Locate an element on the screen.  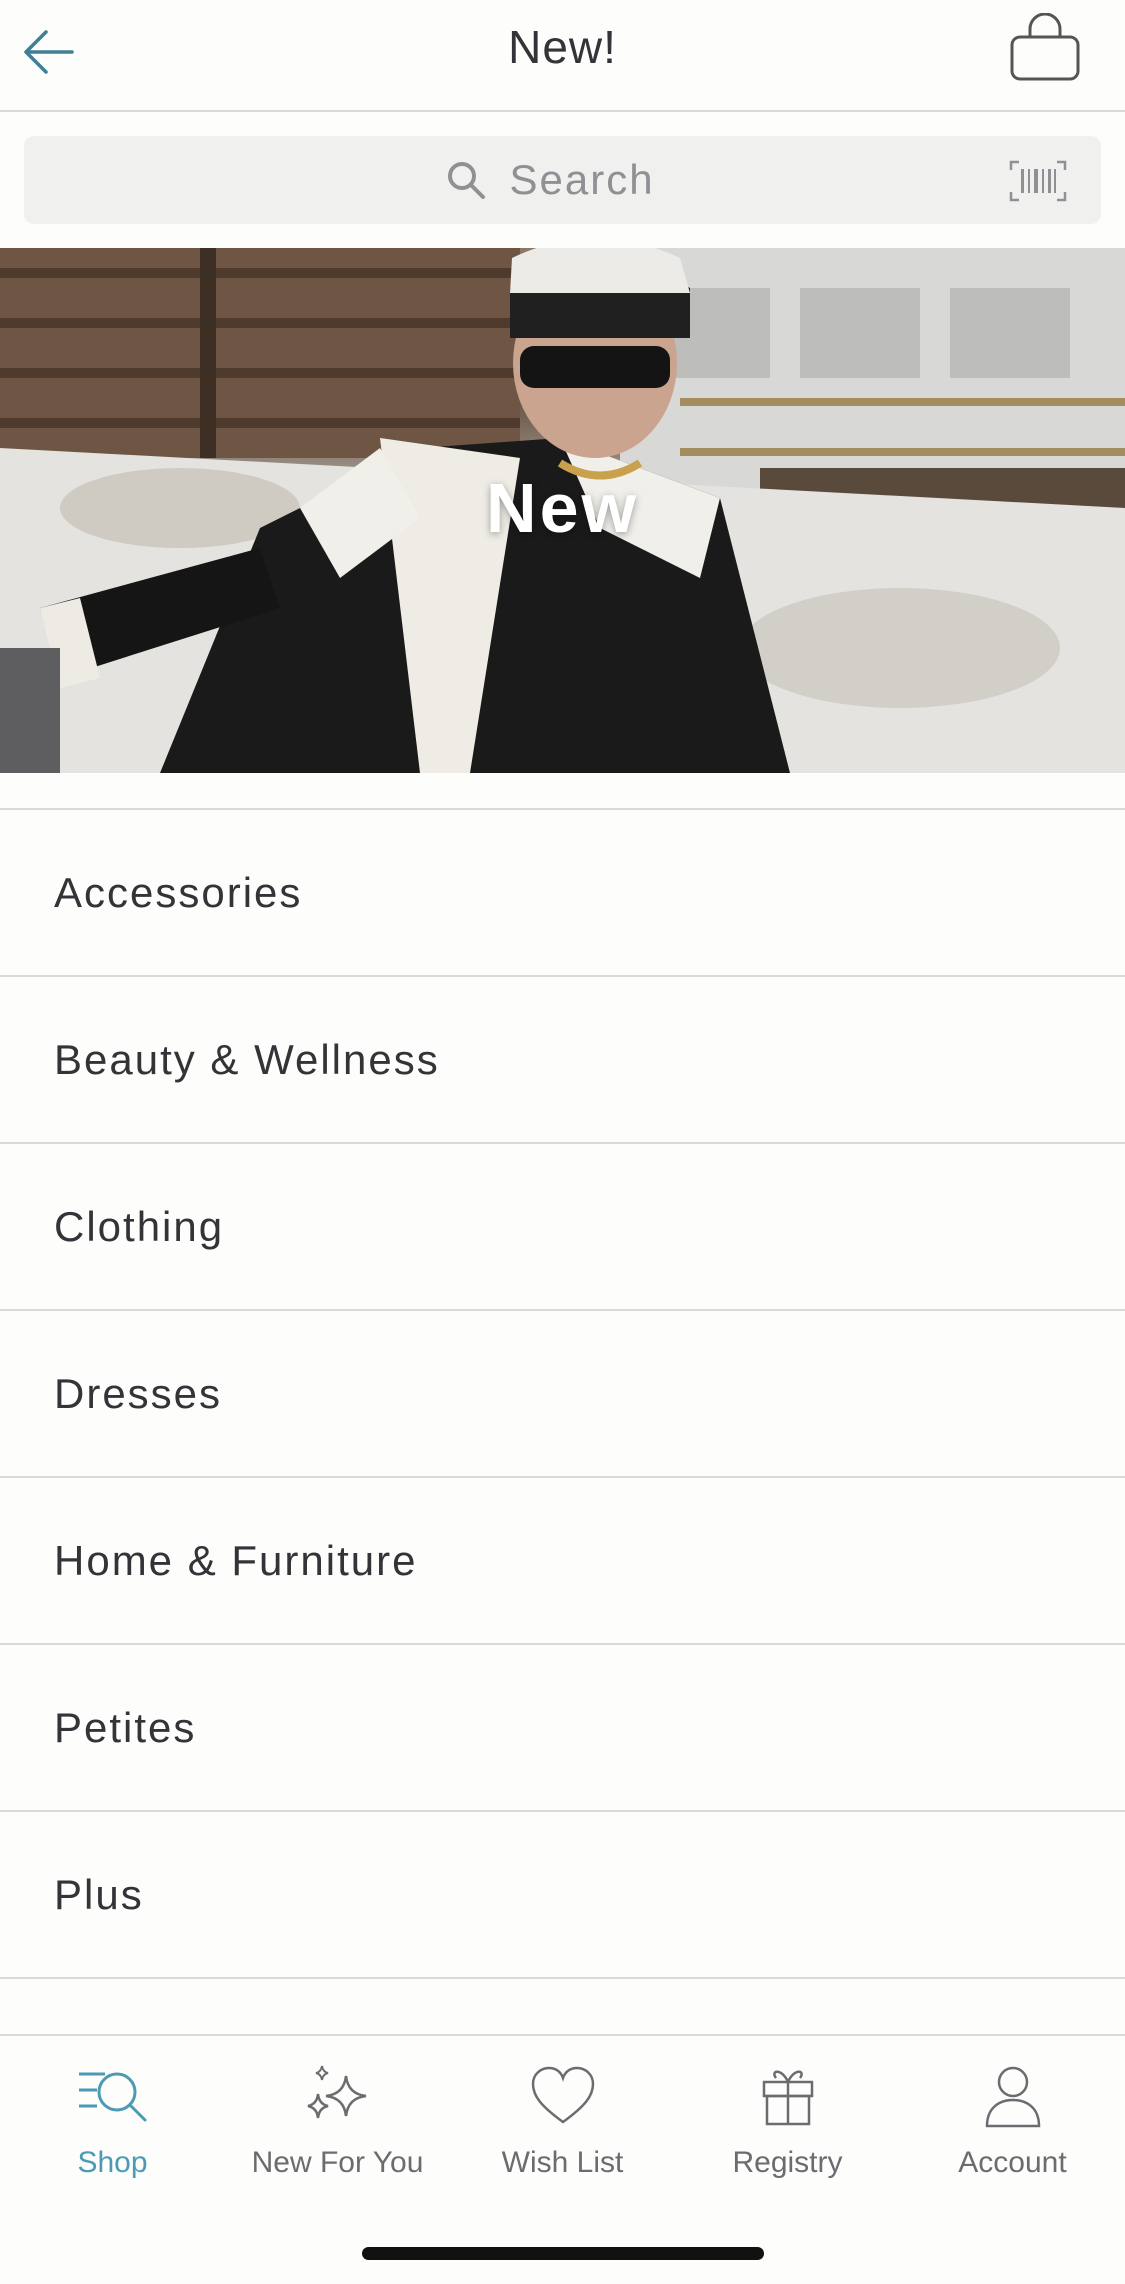
heart-icon is located at coordinates (562, 2095).